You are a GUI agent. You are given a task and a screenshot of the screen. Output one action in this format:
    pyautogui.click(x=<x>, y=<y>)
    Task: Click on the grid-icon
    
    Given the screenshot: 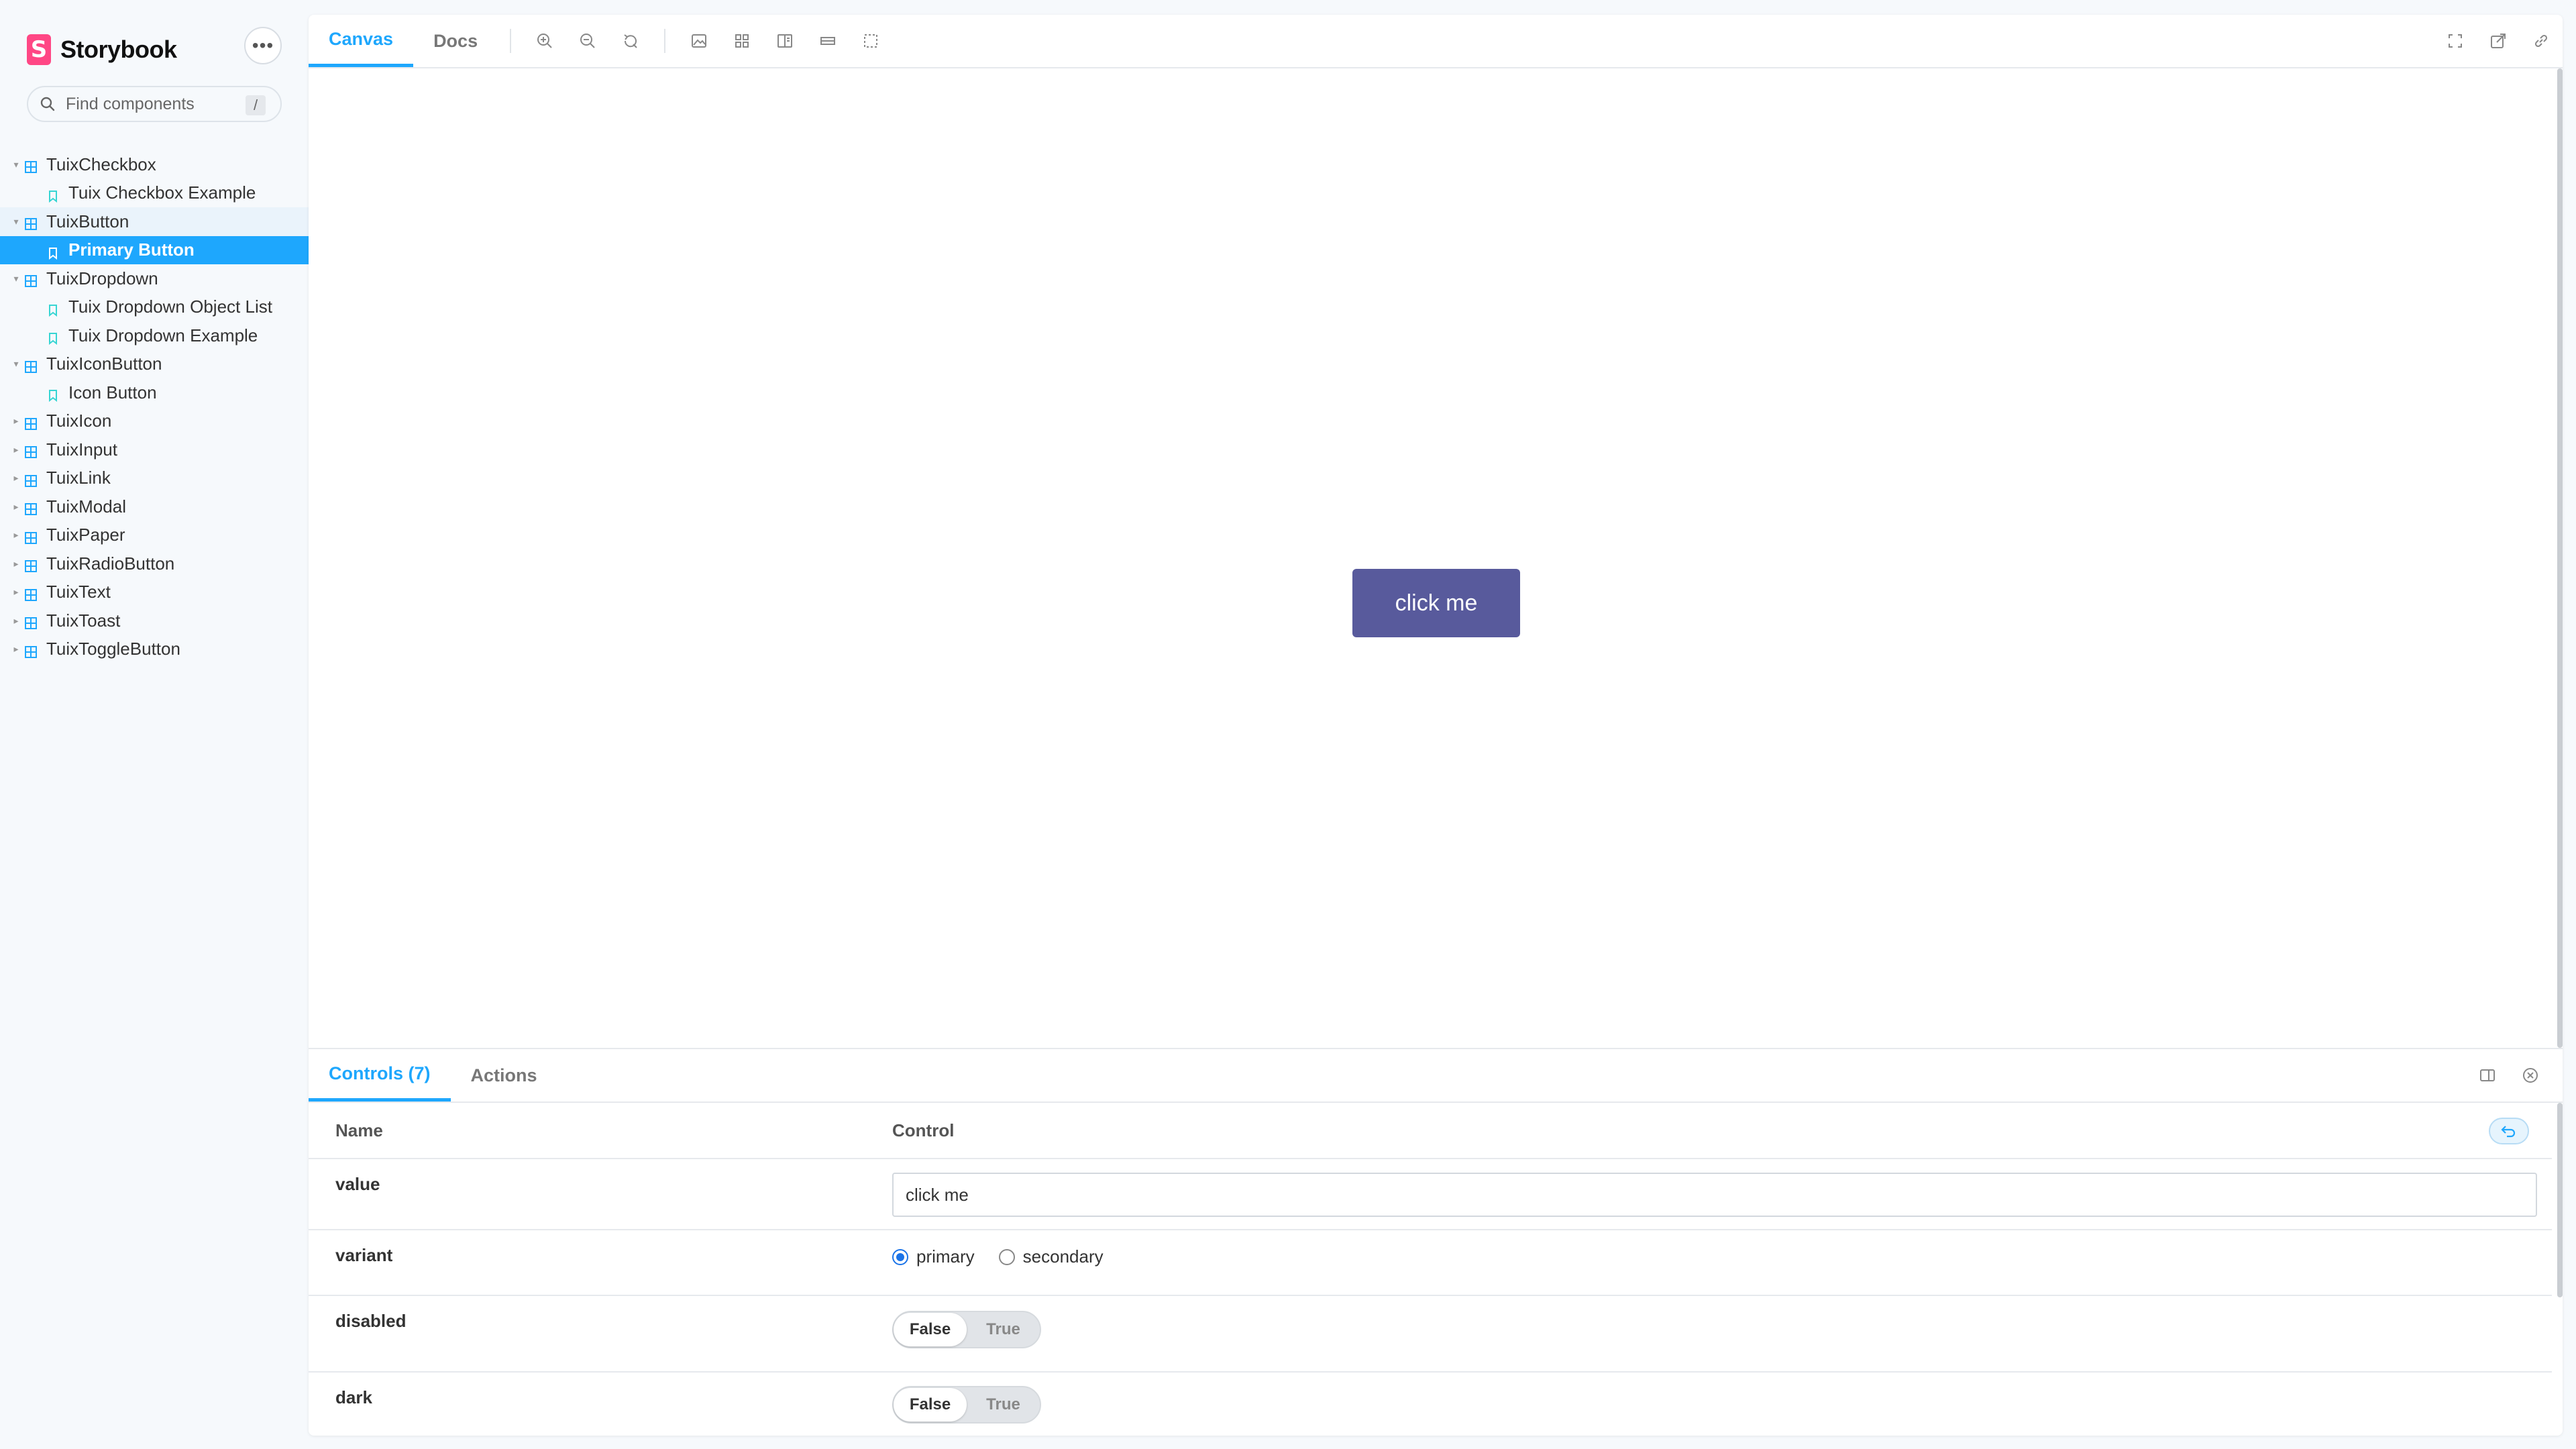 What is the action you would take?
    pyautogui.click(x=741, y=41)
    